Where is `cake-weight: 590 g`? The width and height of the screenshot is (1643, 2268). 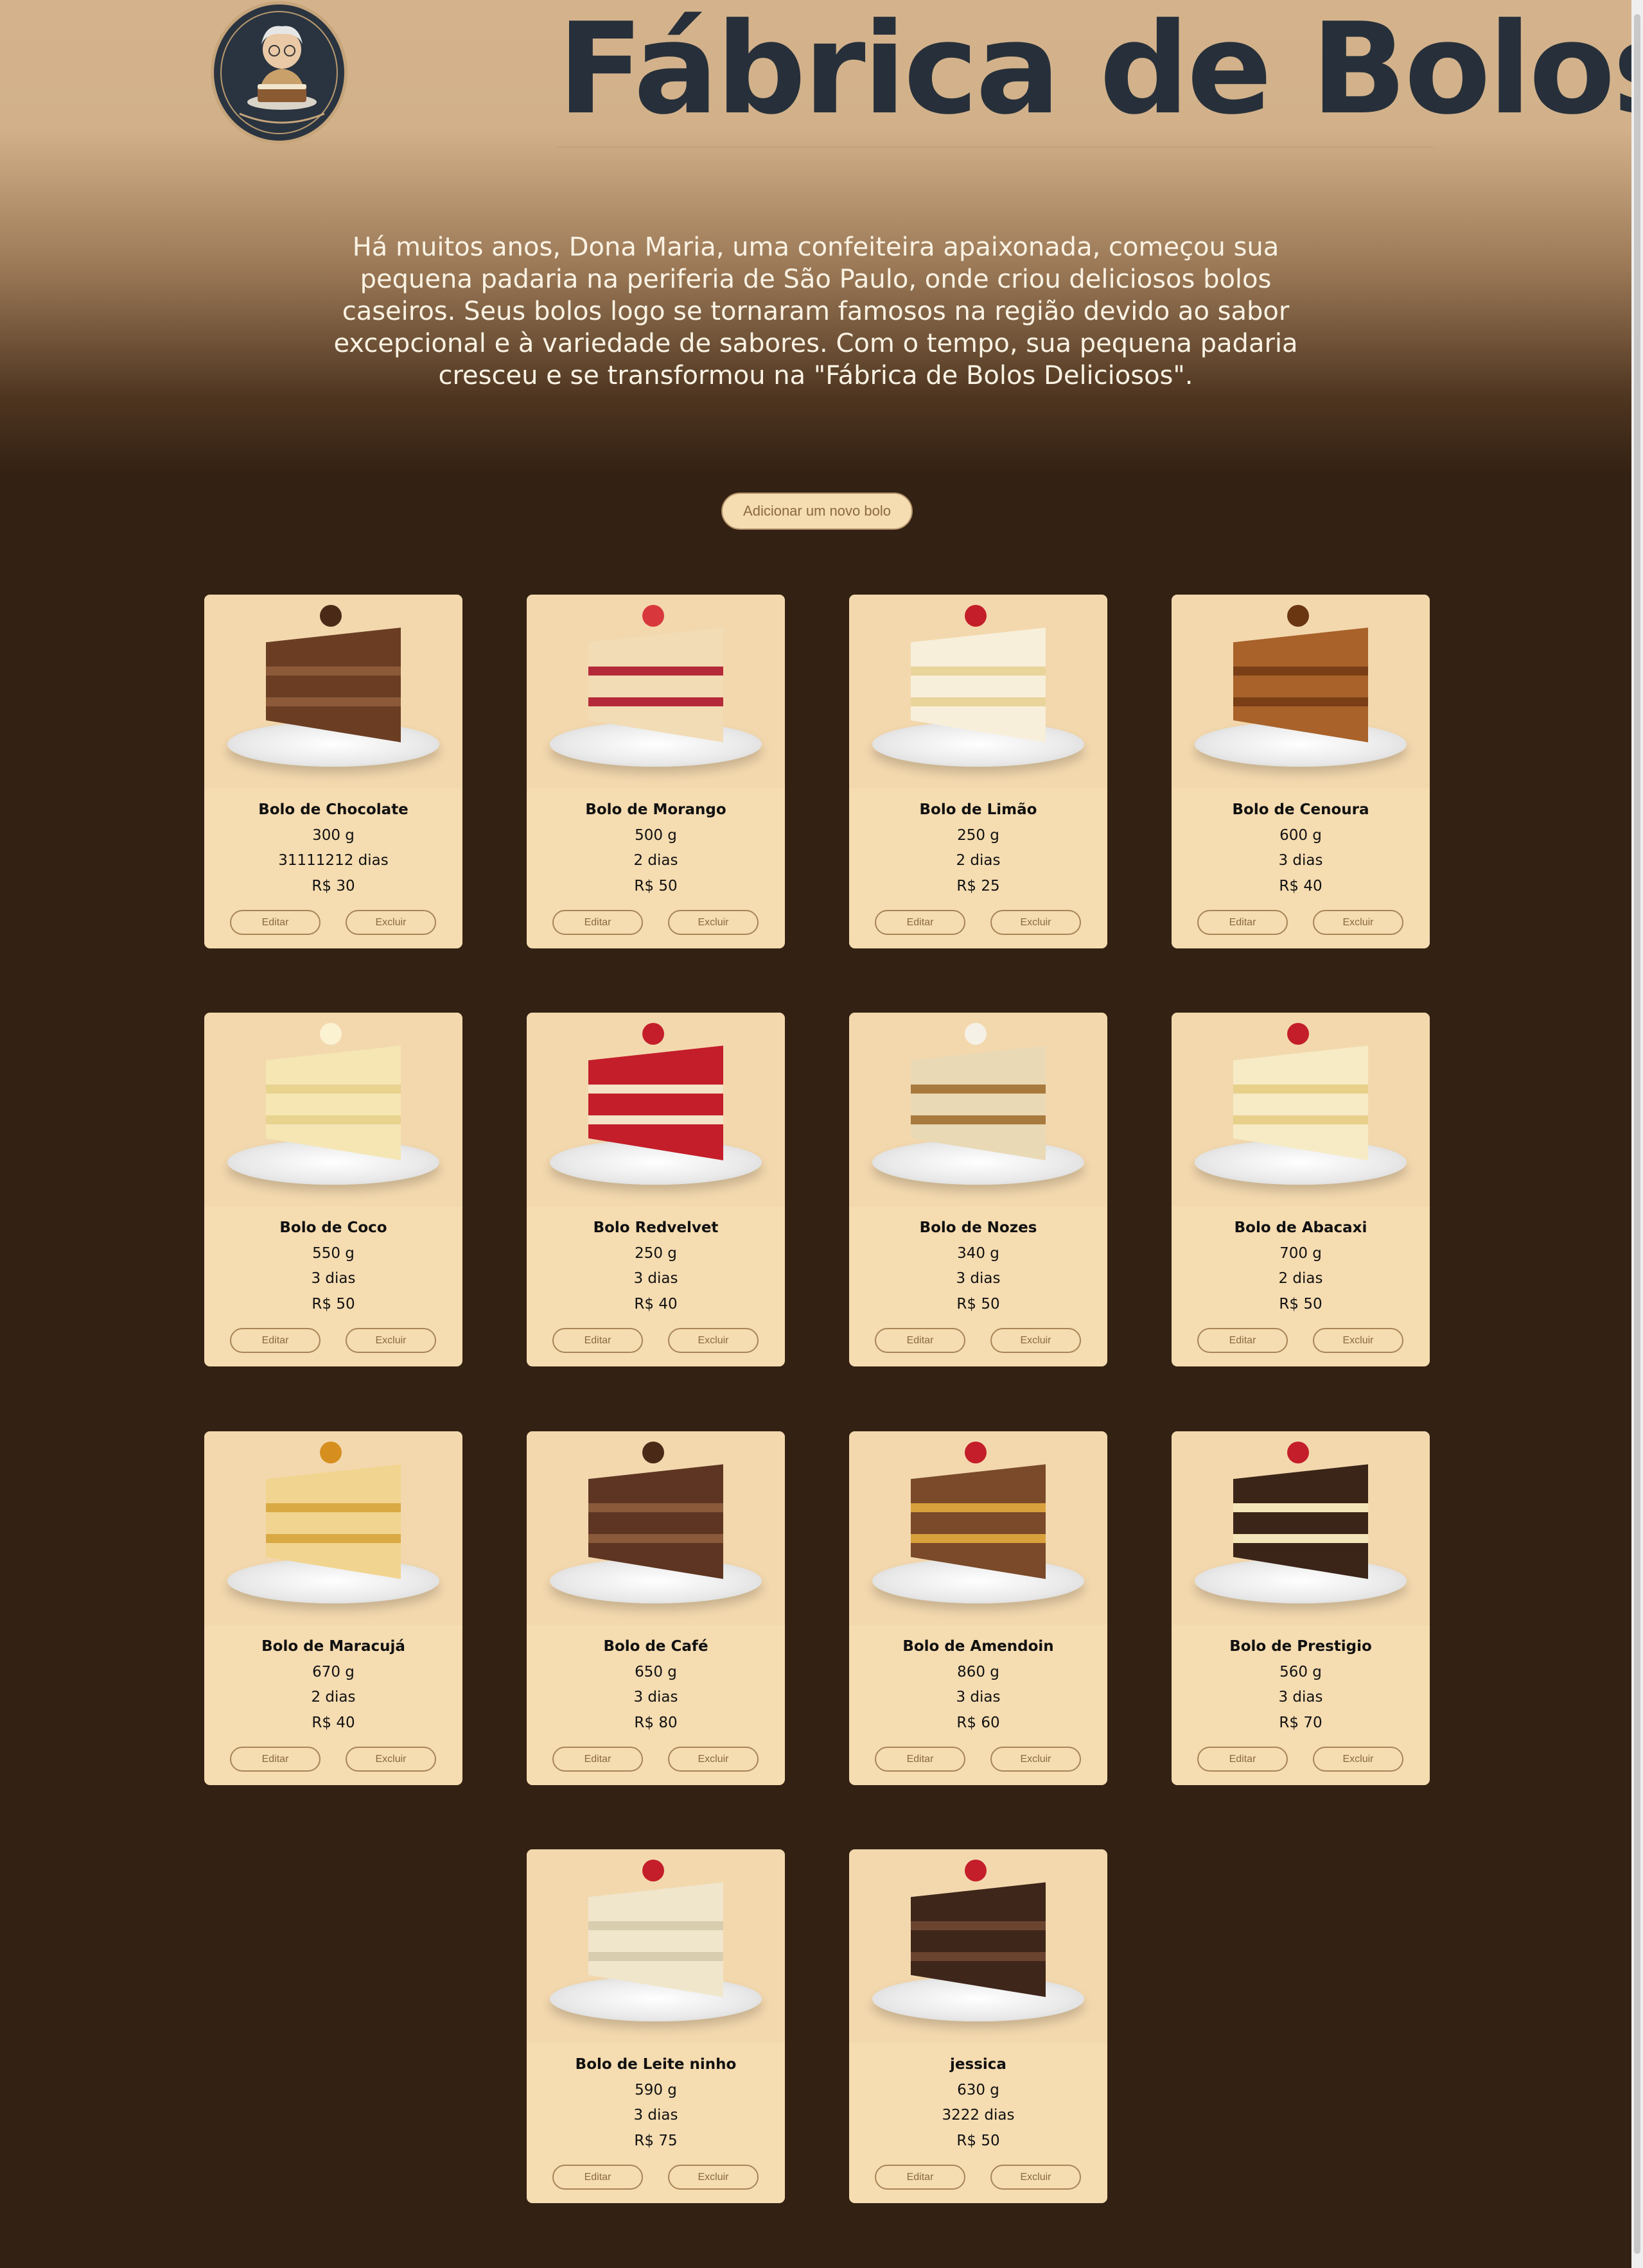 cake-weight: 590 g is located at coordinates (656, 2090).